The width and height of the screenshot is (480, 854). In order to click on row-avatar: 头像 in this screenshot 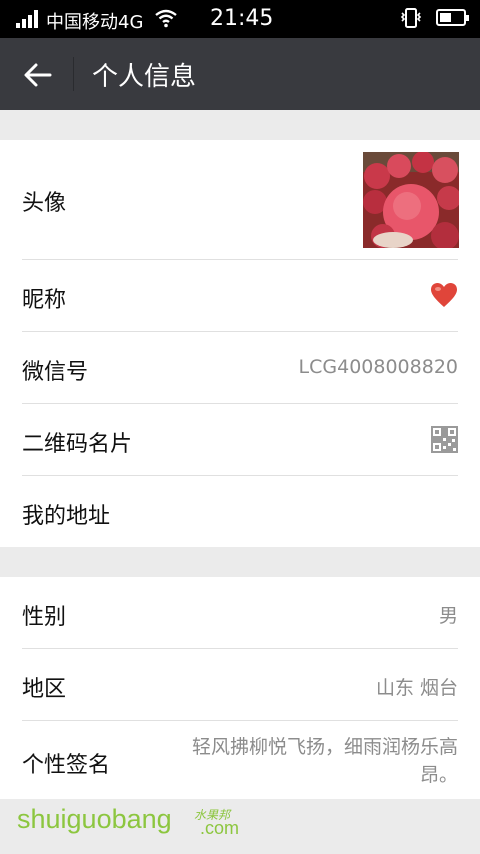, I will do `click(240, 200)`.